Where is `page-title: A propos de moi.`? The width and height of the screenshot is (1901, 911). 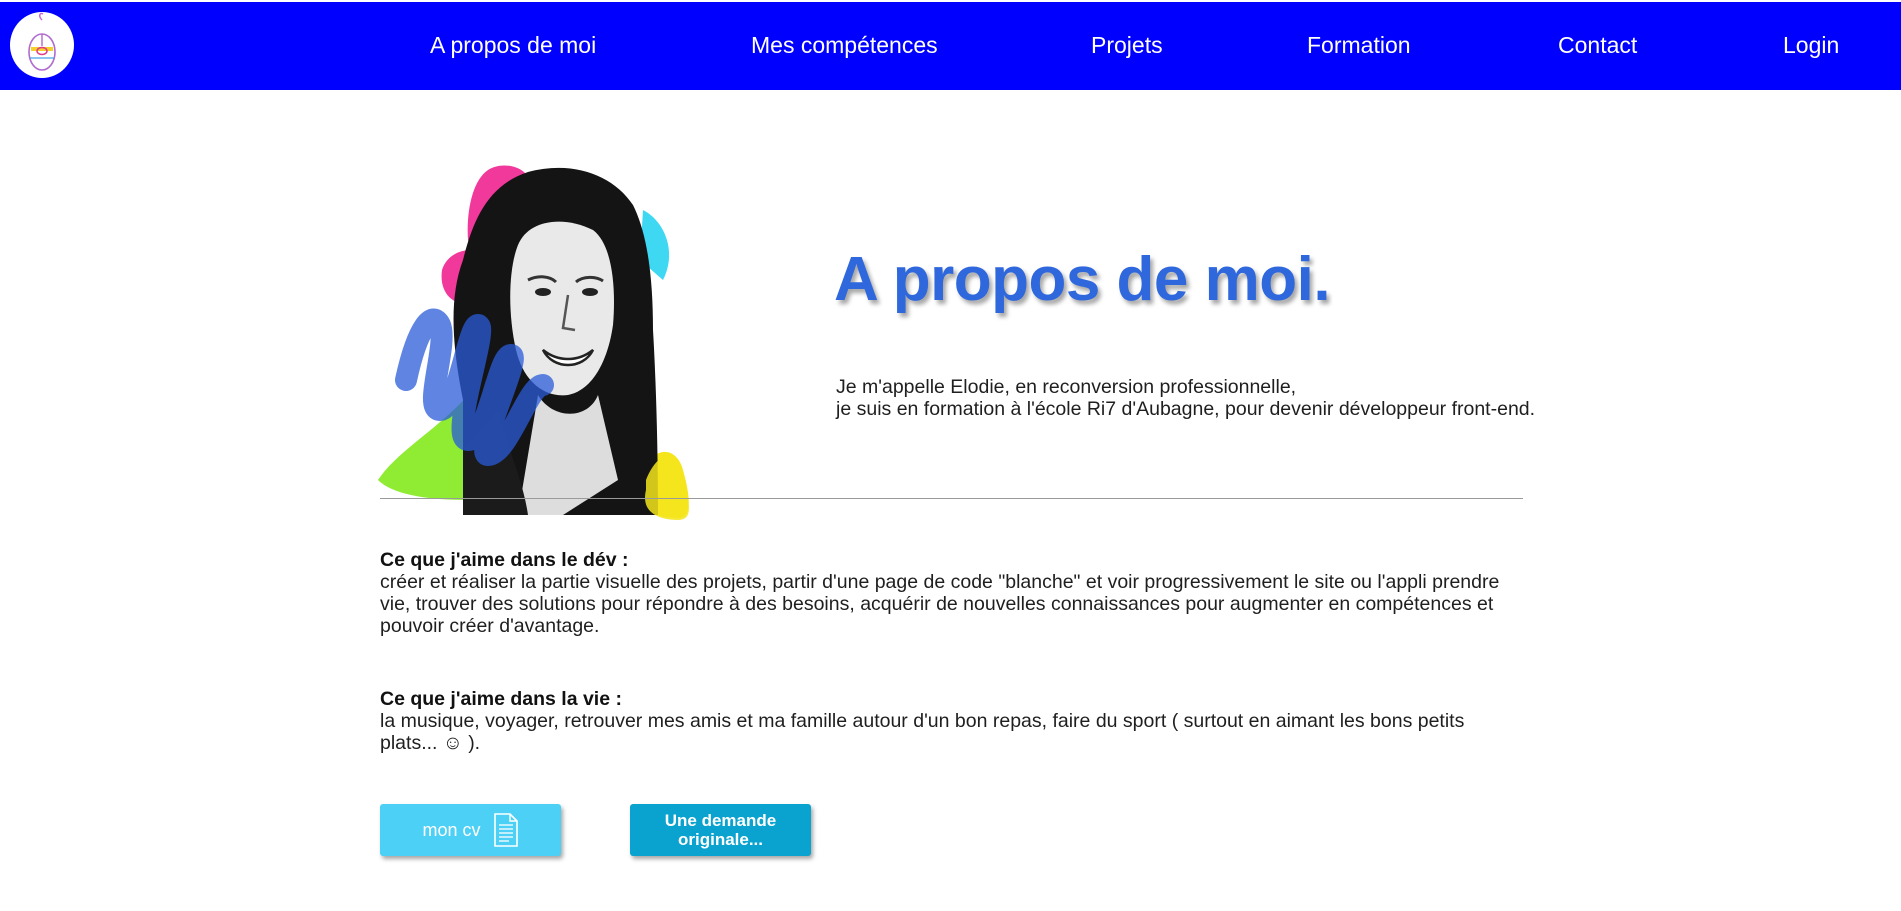
page-title: A propos de moi. is located at coordinates (1082, 279).